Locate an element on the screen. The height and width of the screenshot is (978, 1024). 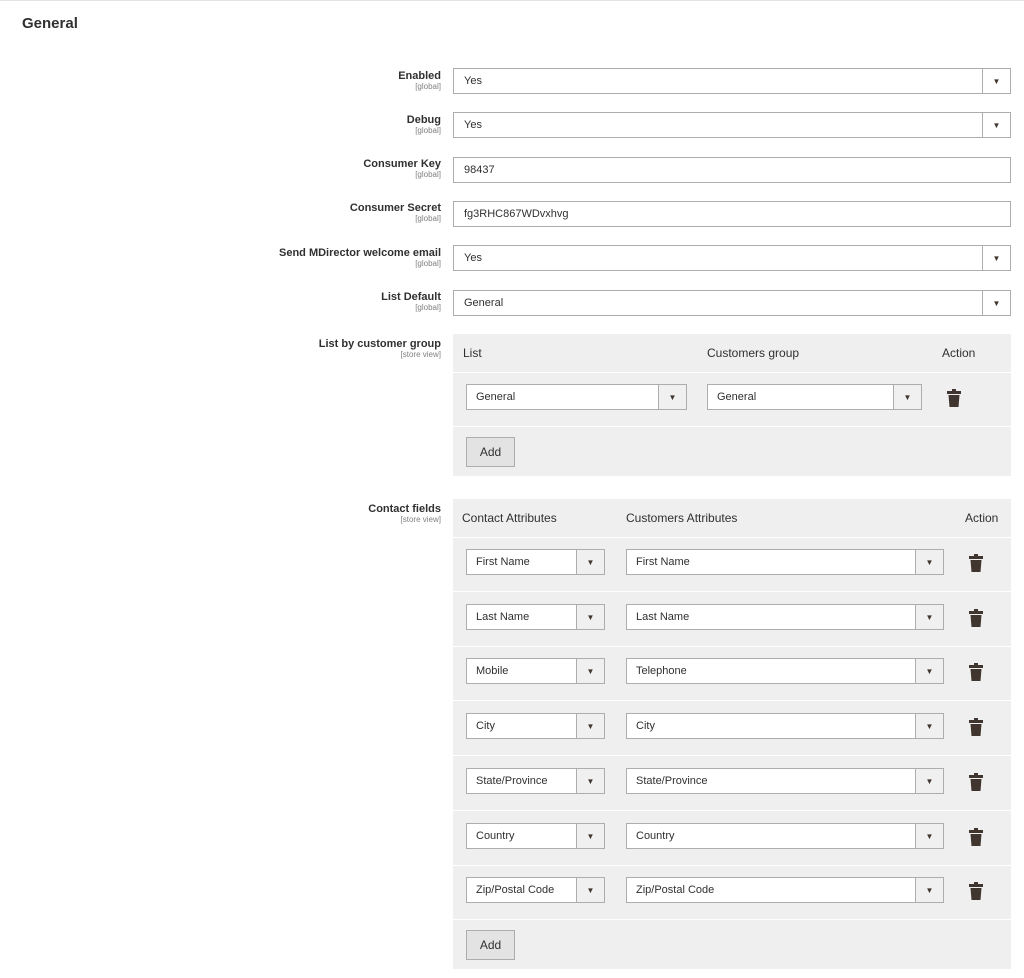
grid-header-contact-attributes: Contact Attributes is located at coordinates (509, 518).